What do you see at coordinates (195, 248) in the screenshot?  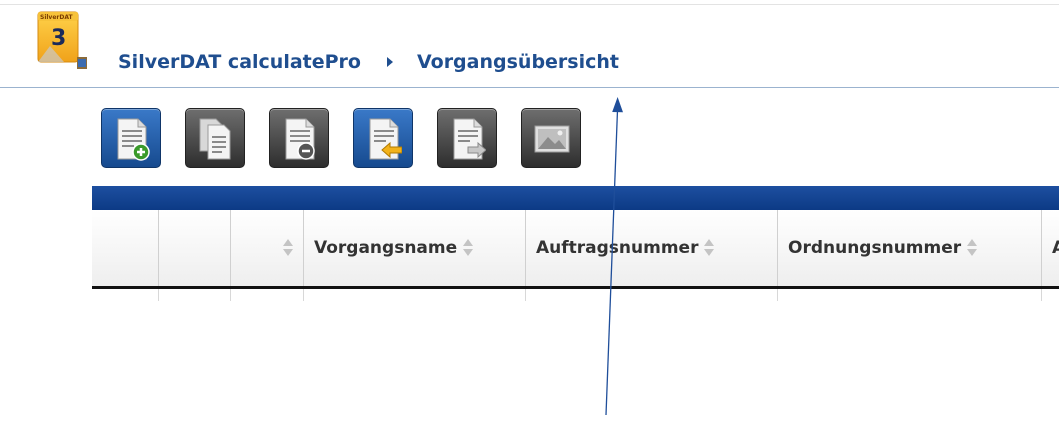 I see `grid-header-cell-status` at bounding box center [195, 248].